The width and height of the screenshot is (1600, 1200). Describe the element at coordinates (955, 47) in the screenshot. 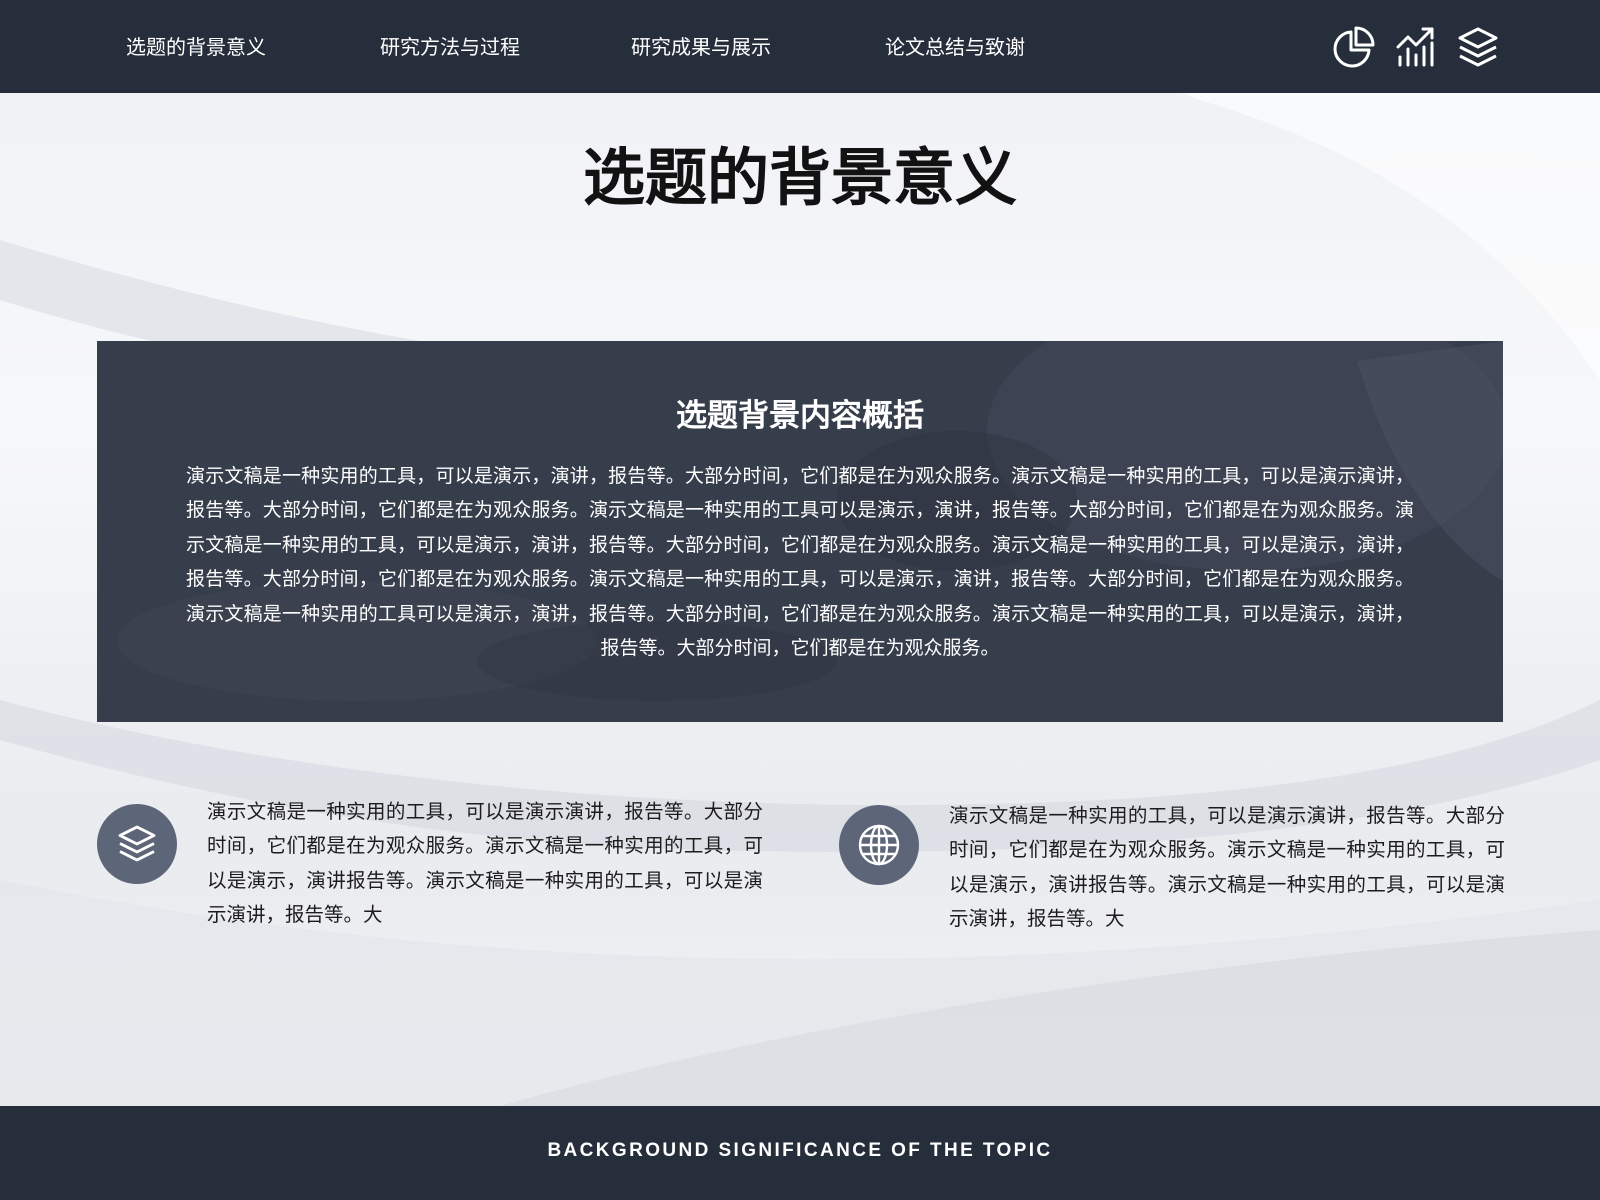

I see `nav-item-summary: 论文总结与致谢` at that location.